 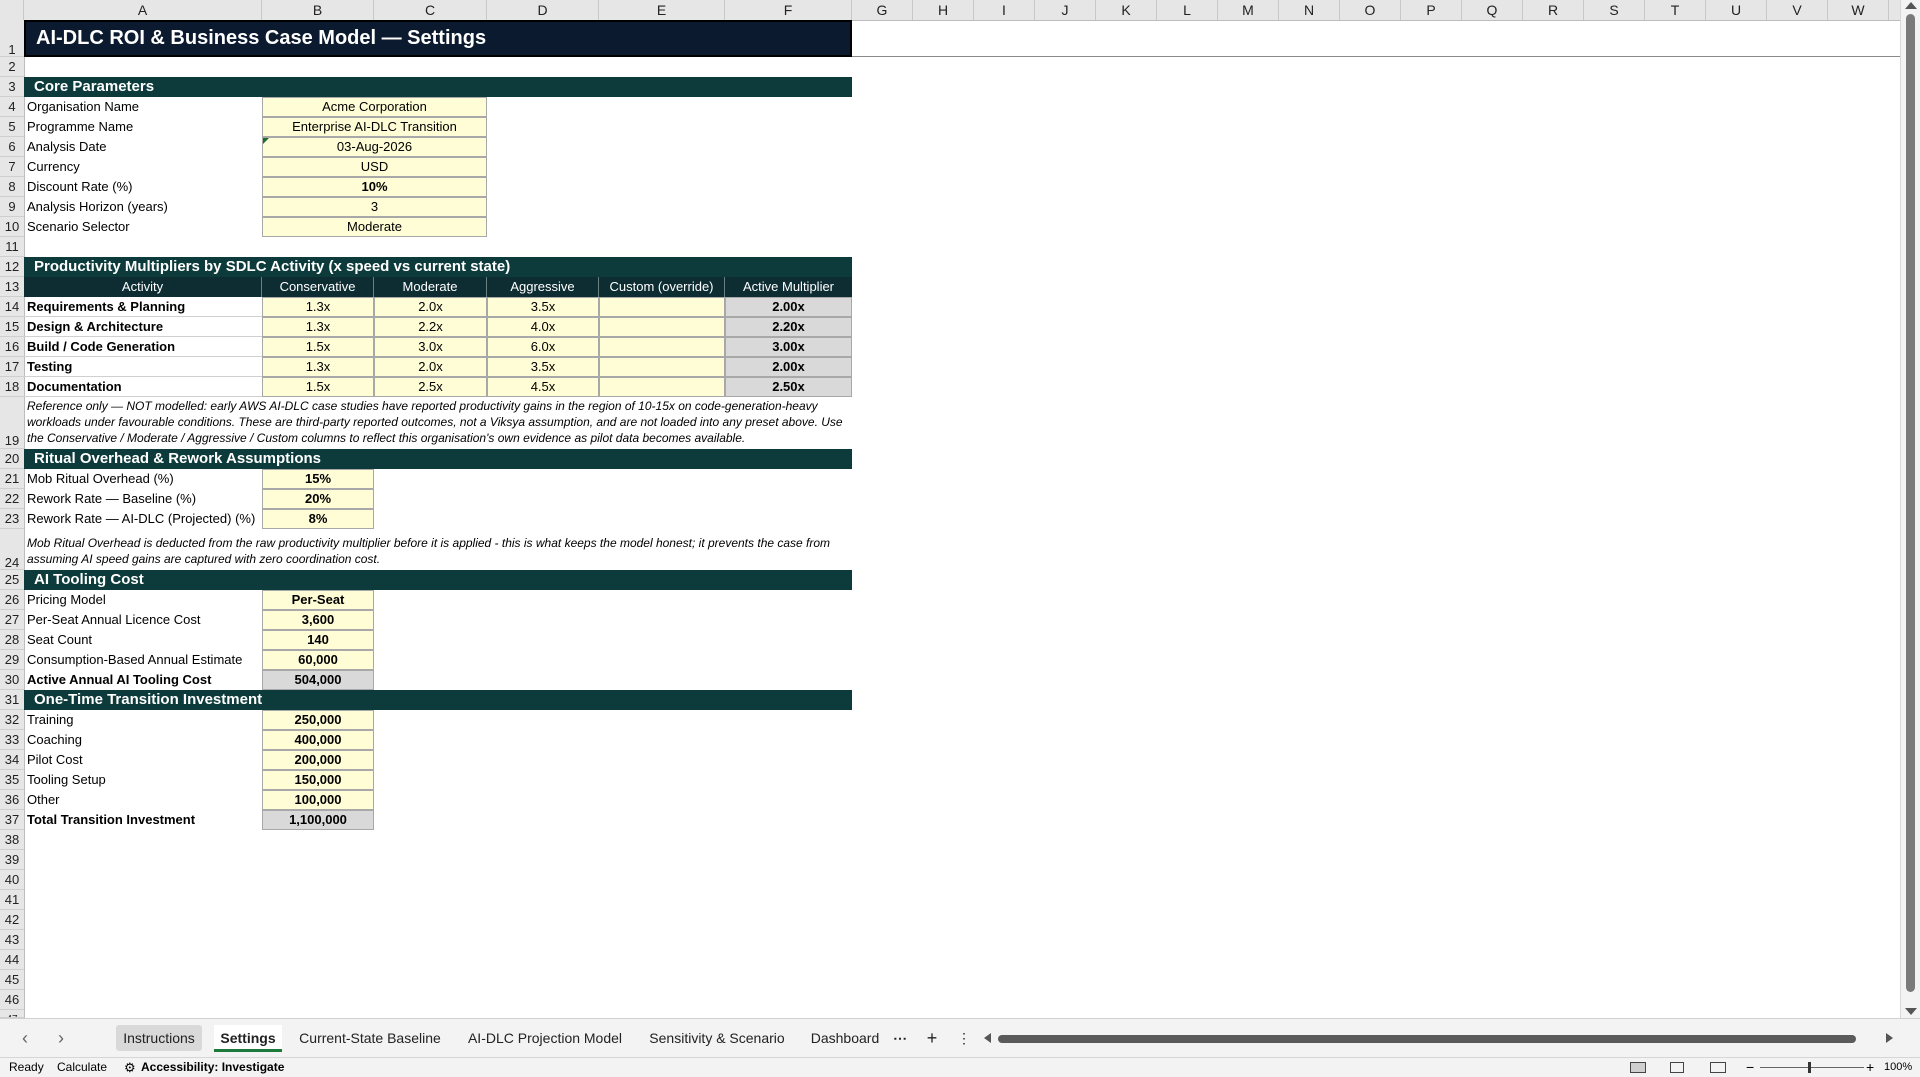 What do you see at coordinates (1187, 10) in the screenshot?
I see `column-header-l: L` at bounding box center [1187, 10].